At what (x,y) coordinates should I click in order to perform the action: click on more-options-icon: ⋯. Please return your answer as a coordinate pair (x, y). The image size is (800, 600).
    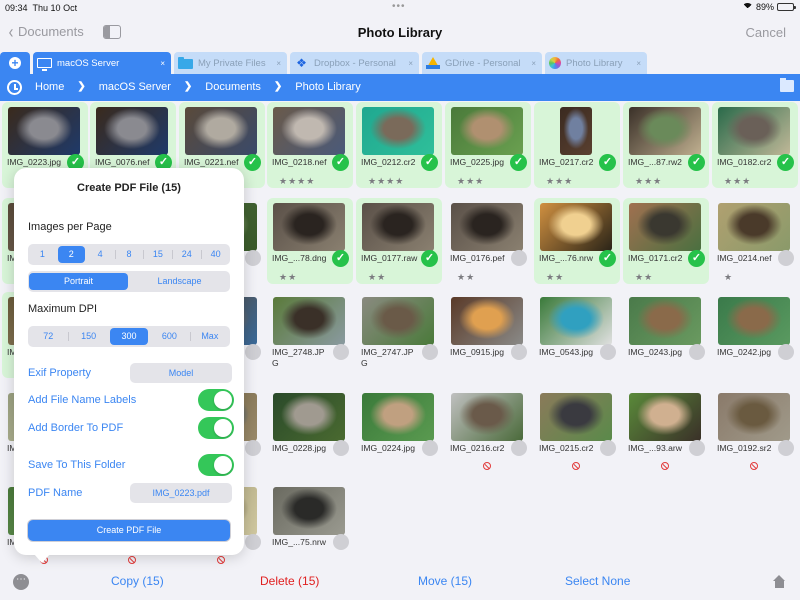
    Looking at the image, I should click on (21, 582).